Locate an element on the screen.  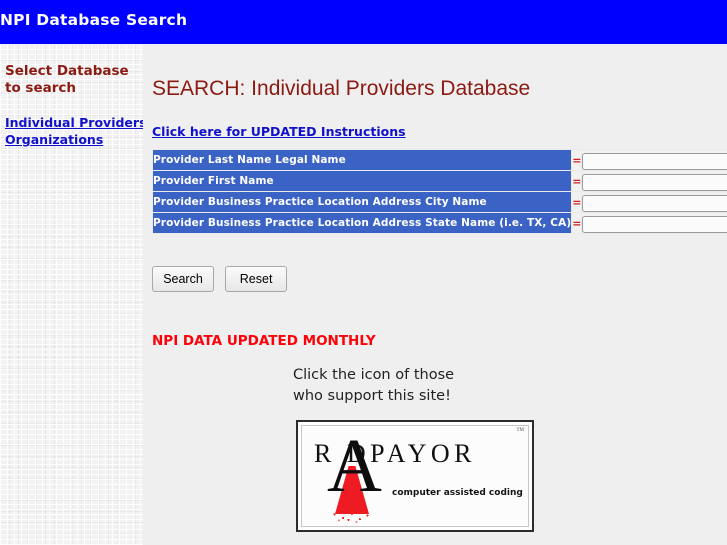
reset-button: Reset is located at coordinates (256, 279).